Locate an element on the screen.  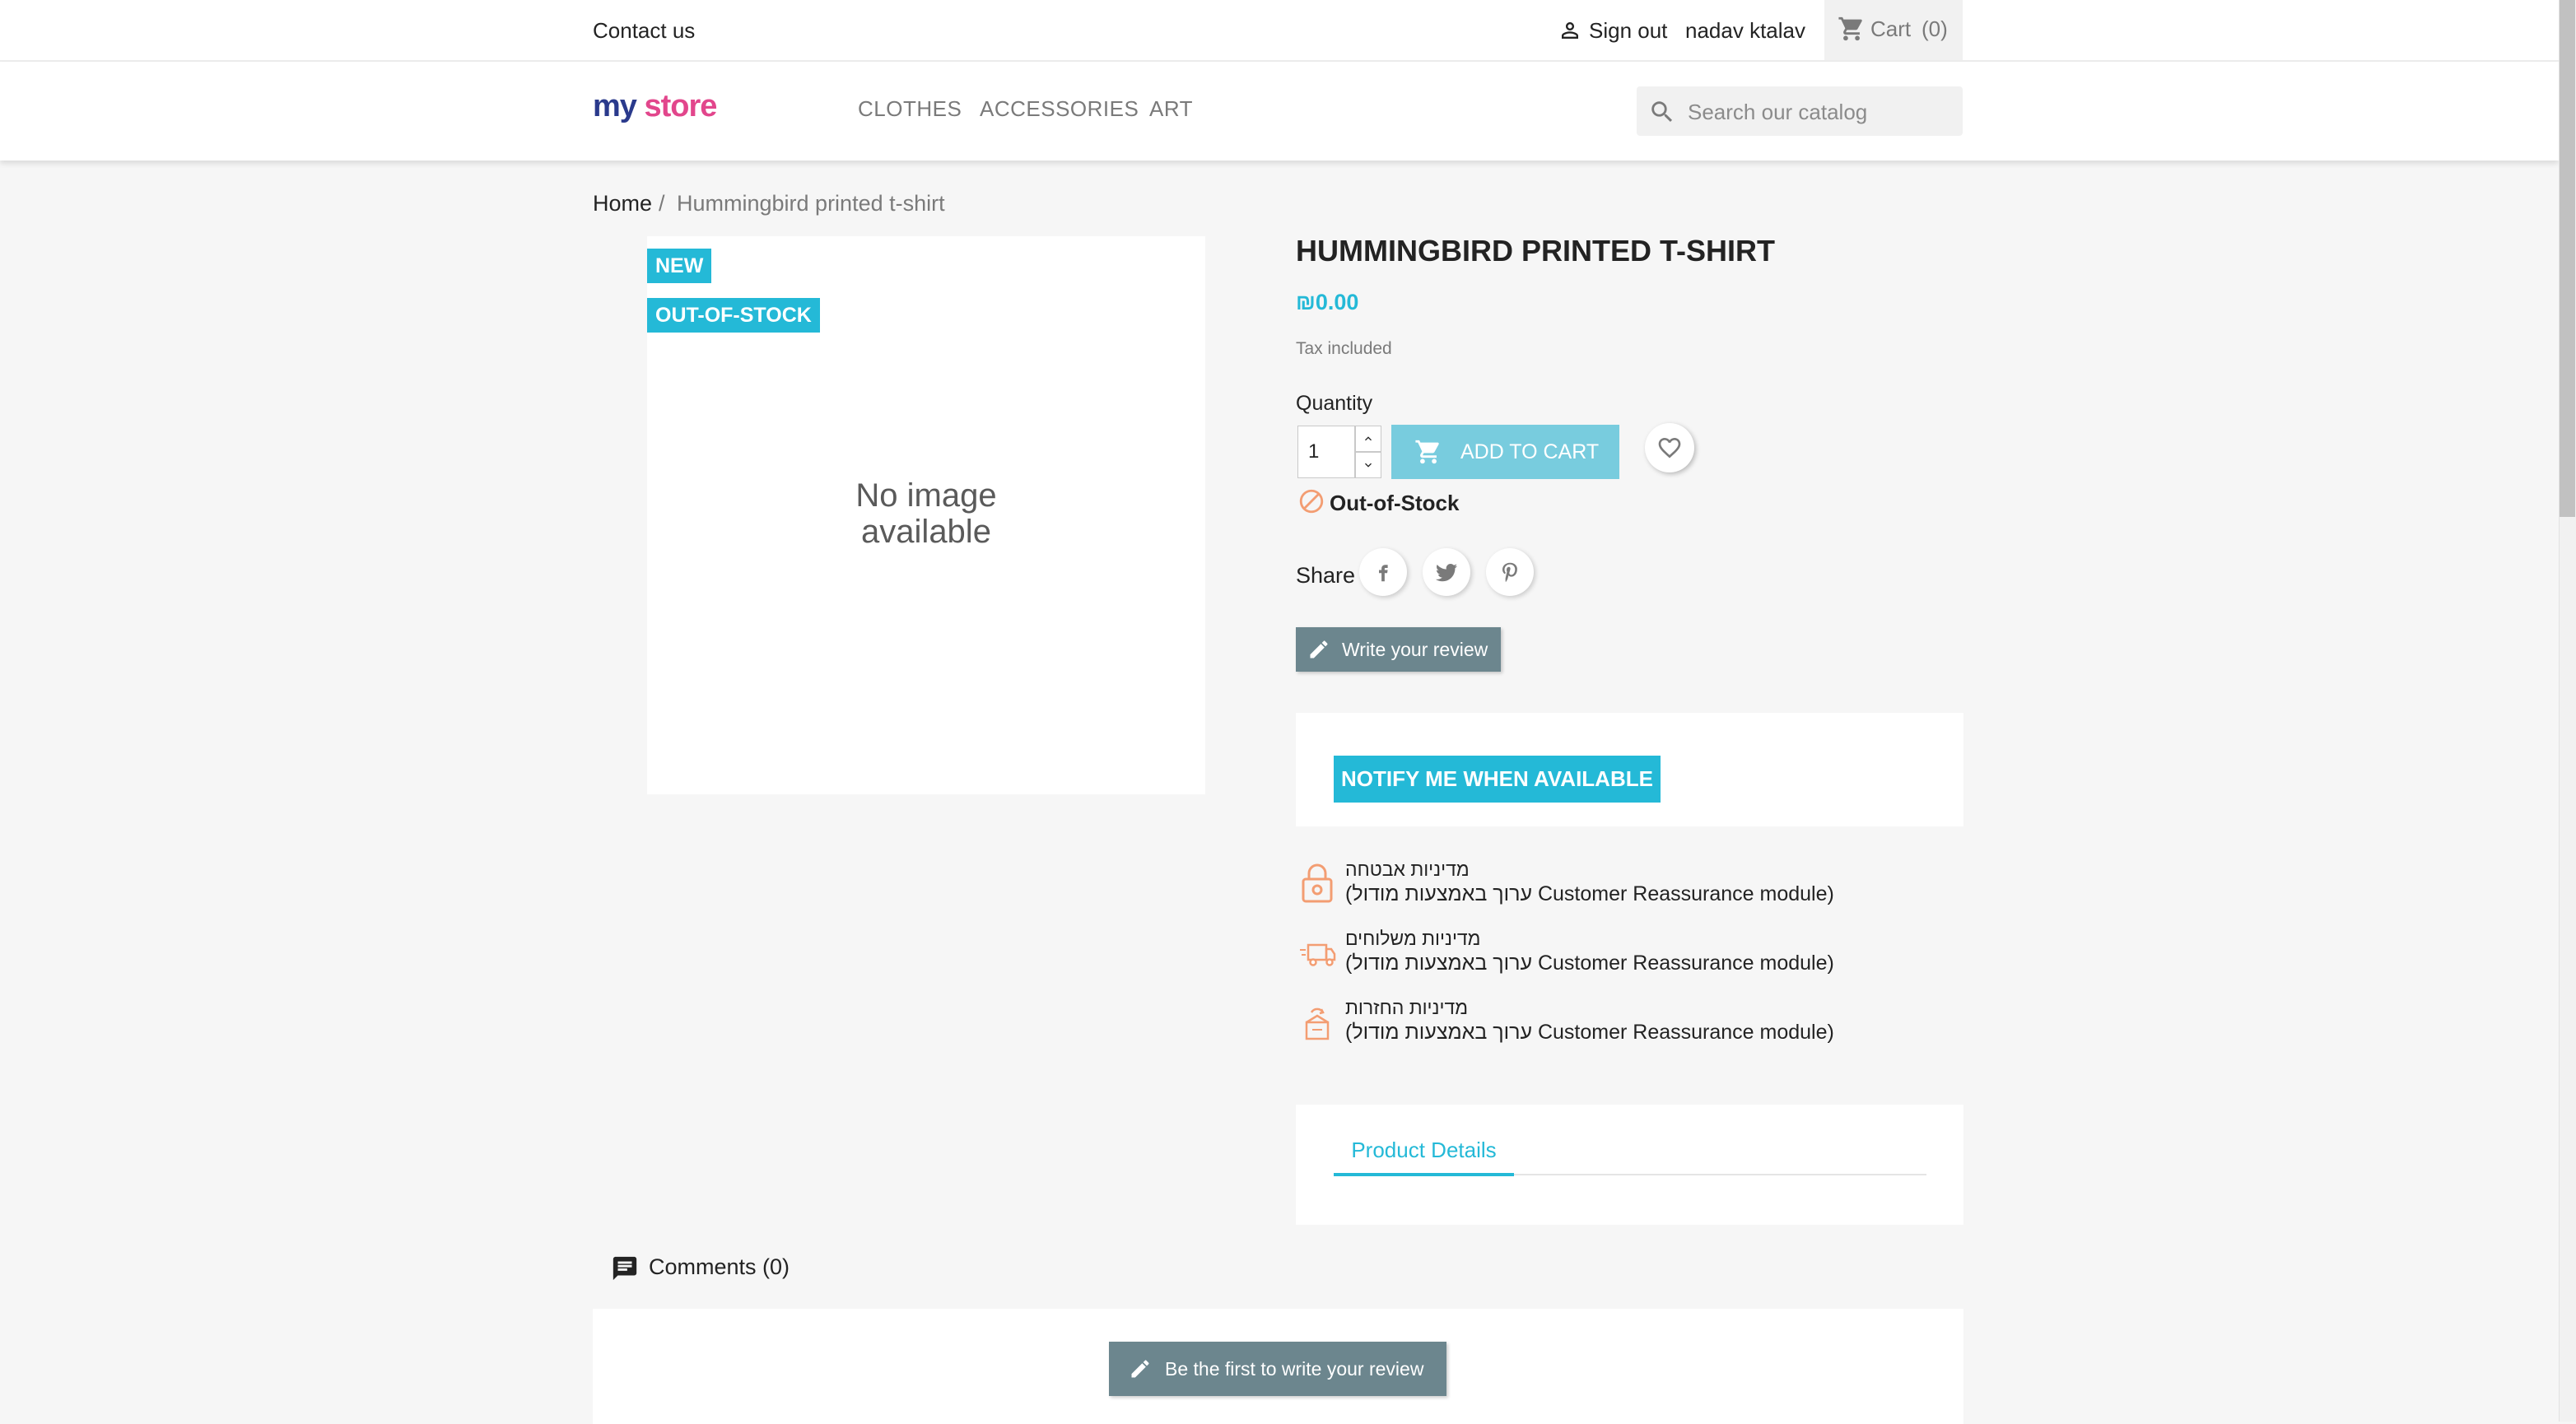
breadcrumb-current: Hummingbird printed t-shirt is located at coordinates (811, 204).